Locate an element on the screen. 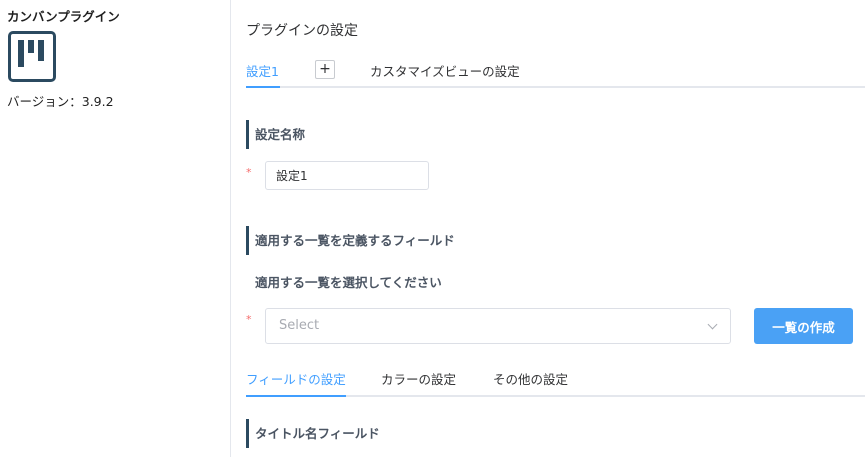  tab-setting-1: 設定1 is located at coordinates (262, 70).